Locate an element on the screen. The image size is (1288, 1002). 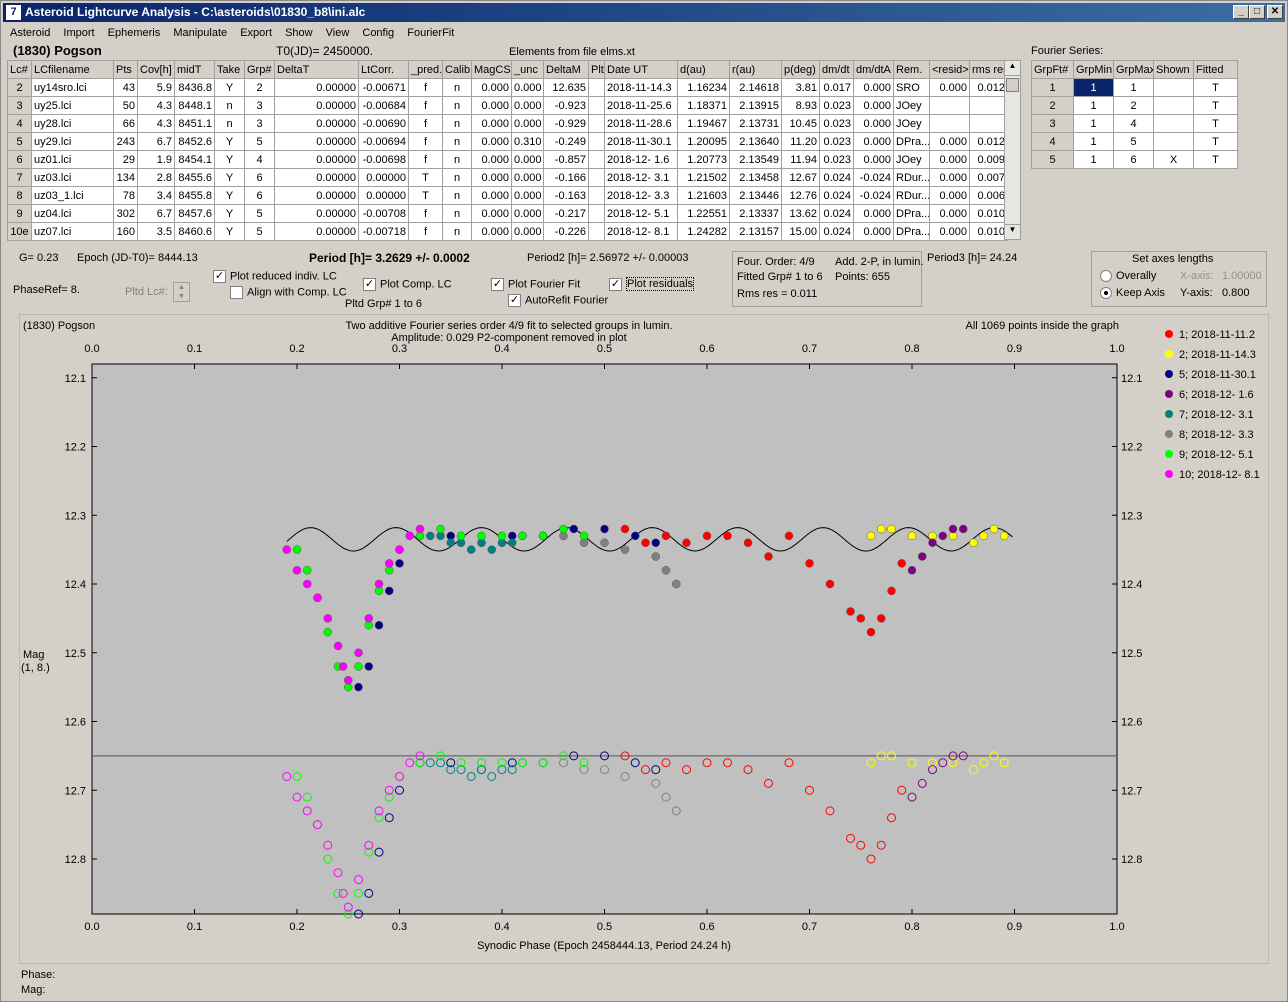
table-cell: -0.163 is located at coordinates (566, 195).